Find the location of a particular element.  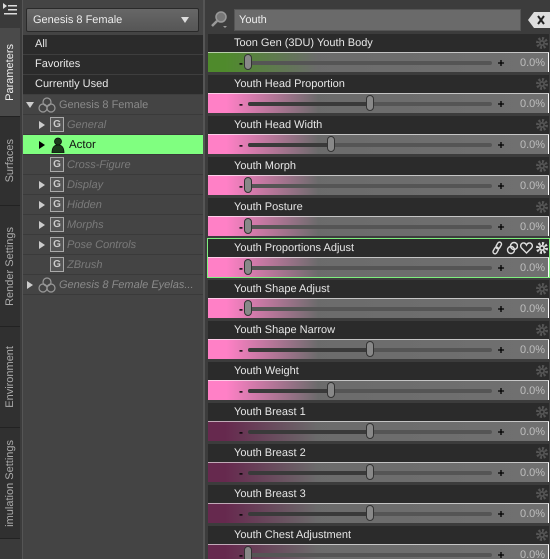

parameter-row: Youth Morph - + 0.0% is located at coordinates (378, 176).